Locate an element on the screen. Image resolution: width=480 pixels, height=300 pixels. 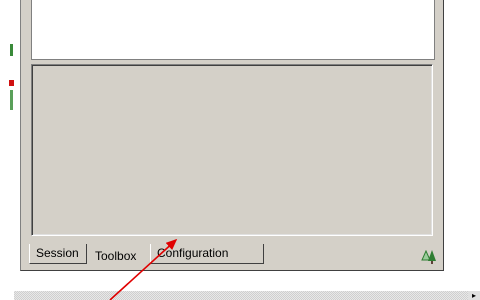
tab-bar: Session Toolbox Configuration is located at coordinates (232, 255).